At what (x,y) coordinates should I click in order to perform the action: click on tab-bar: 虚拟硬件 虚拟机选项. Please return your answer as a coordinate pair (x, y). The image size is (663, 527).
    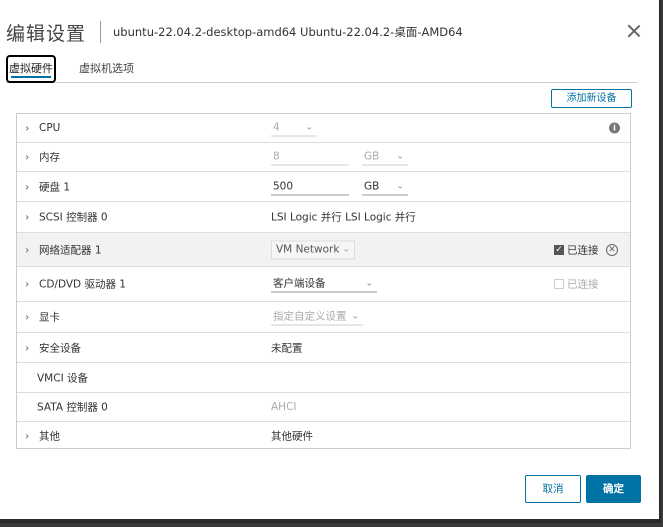
    Looking at the image, I should click on (321, 69).